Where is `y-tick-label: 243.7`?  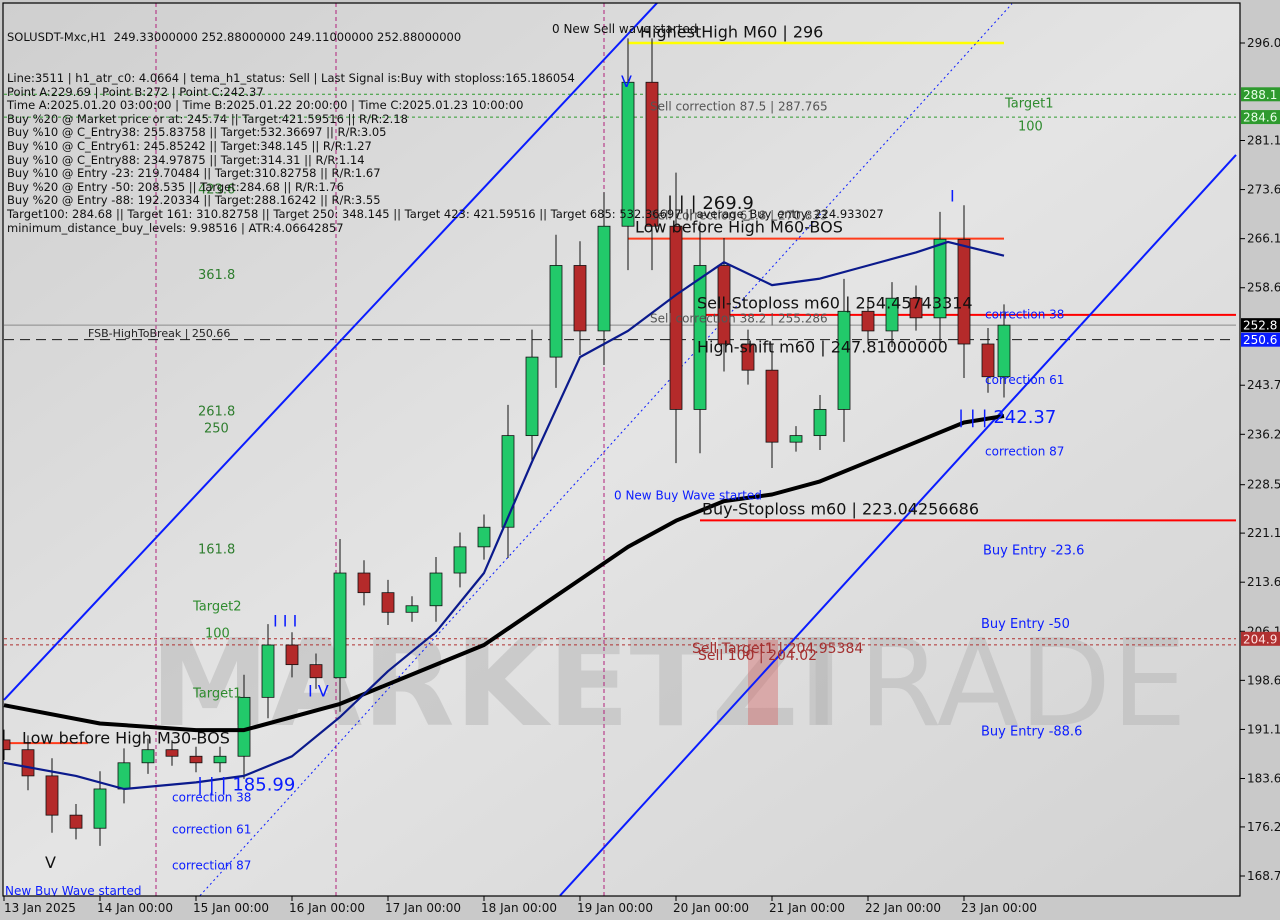
y-tick-label: 243.7 is located at coordinates (1263, 385).